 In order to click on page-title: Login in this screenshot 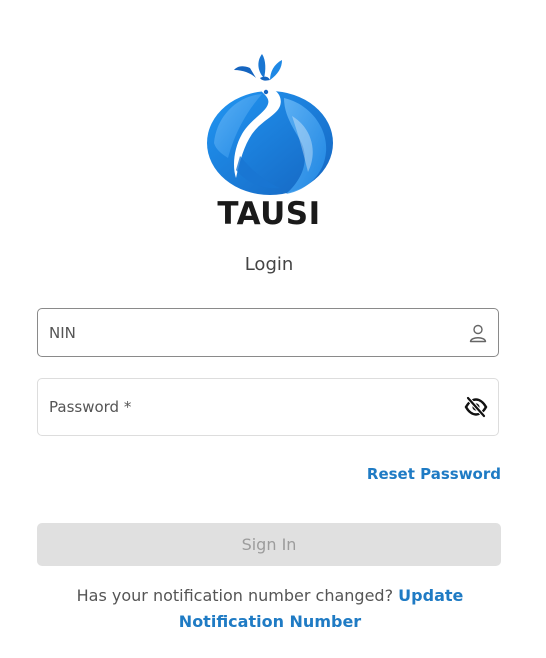, I will do `click(269, 264)`.